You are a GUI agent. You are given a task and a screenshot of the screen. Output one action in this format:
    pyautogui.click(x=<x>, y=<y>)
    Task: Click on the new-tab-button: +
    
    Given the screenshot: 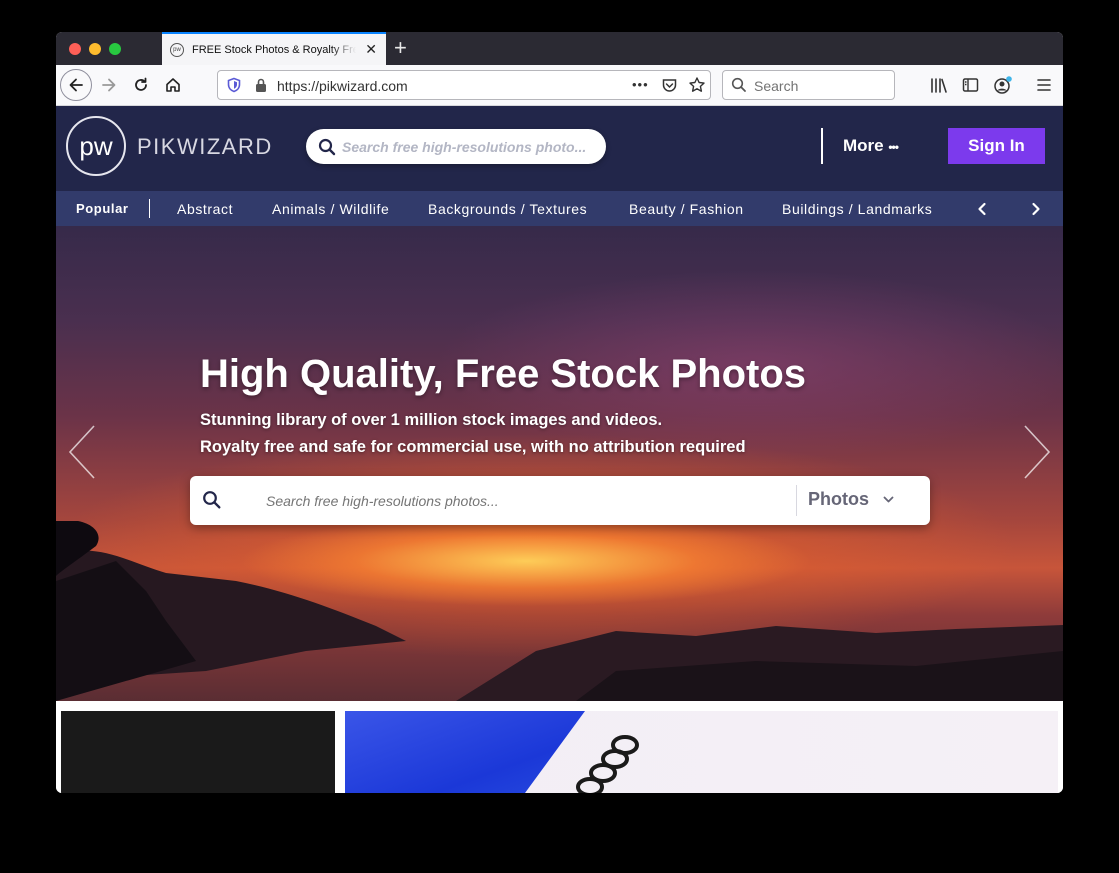 What is the action you would take?
    pyautogui.click(x=400, y=48)
    